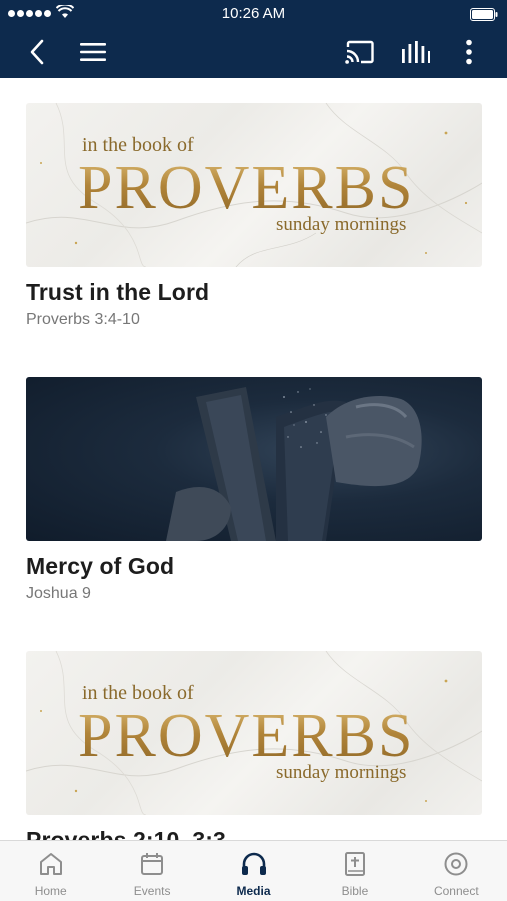 This screenshot has height=901, width=507. I want to click on tab-label: Home, so click(50, 891).